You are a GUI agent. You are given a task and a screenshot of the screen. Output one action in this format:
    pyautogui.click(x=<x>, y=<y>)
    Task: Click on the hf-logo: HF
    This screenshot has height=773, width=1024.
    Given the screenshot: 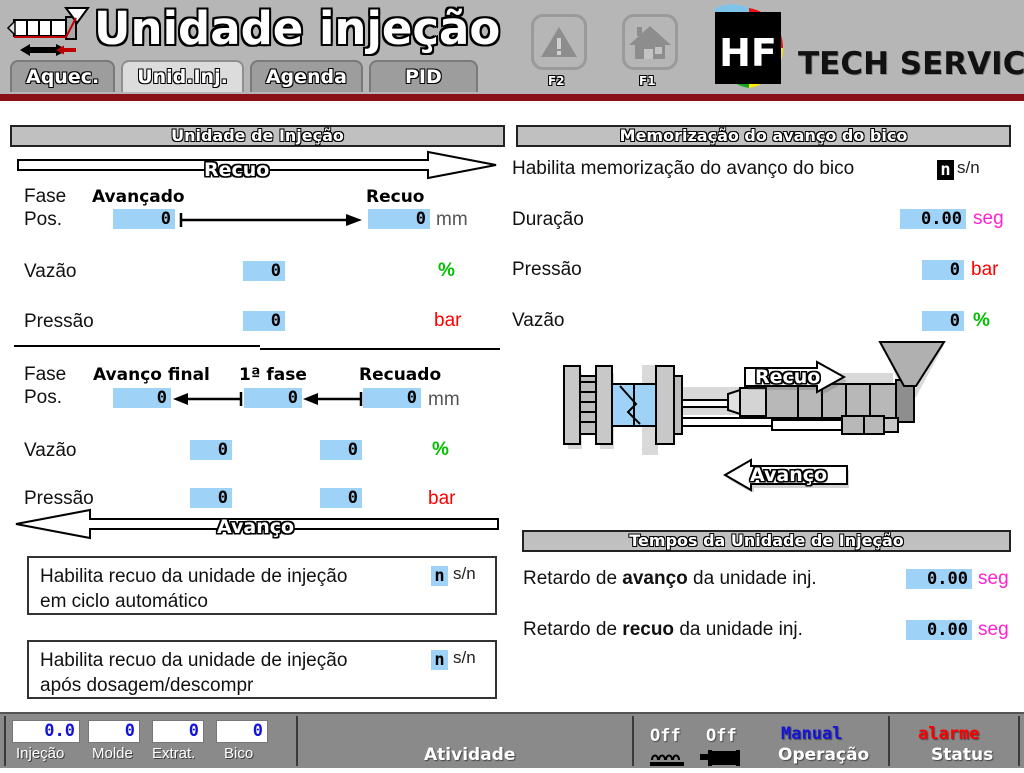 What is the action you would take?
    pyautogui.click(x=749, y=48)
    